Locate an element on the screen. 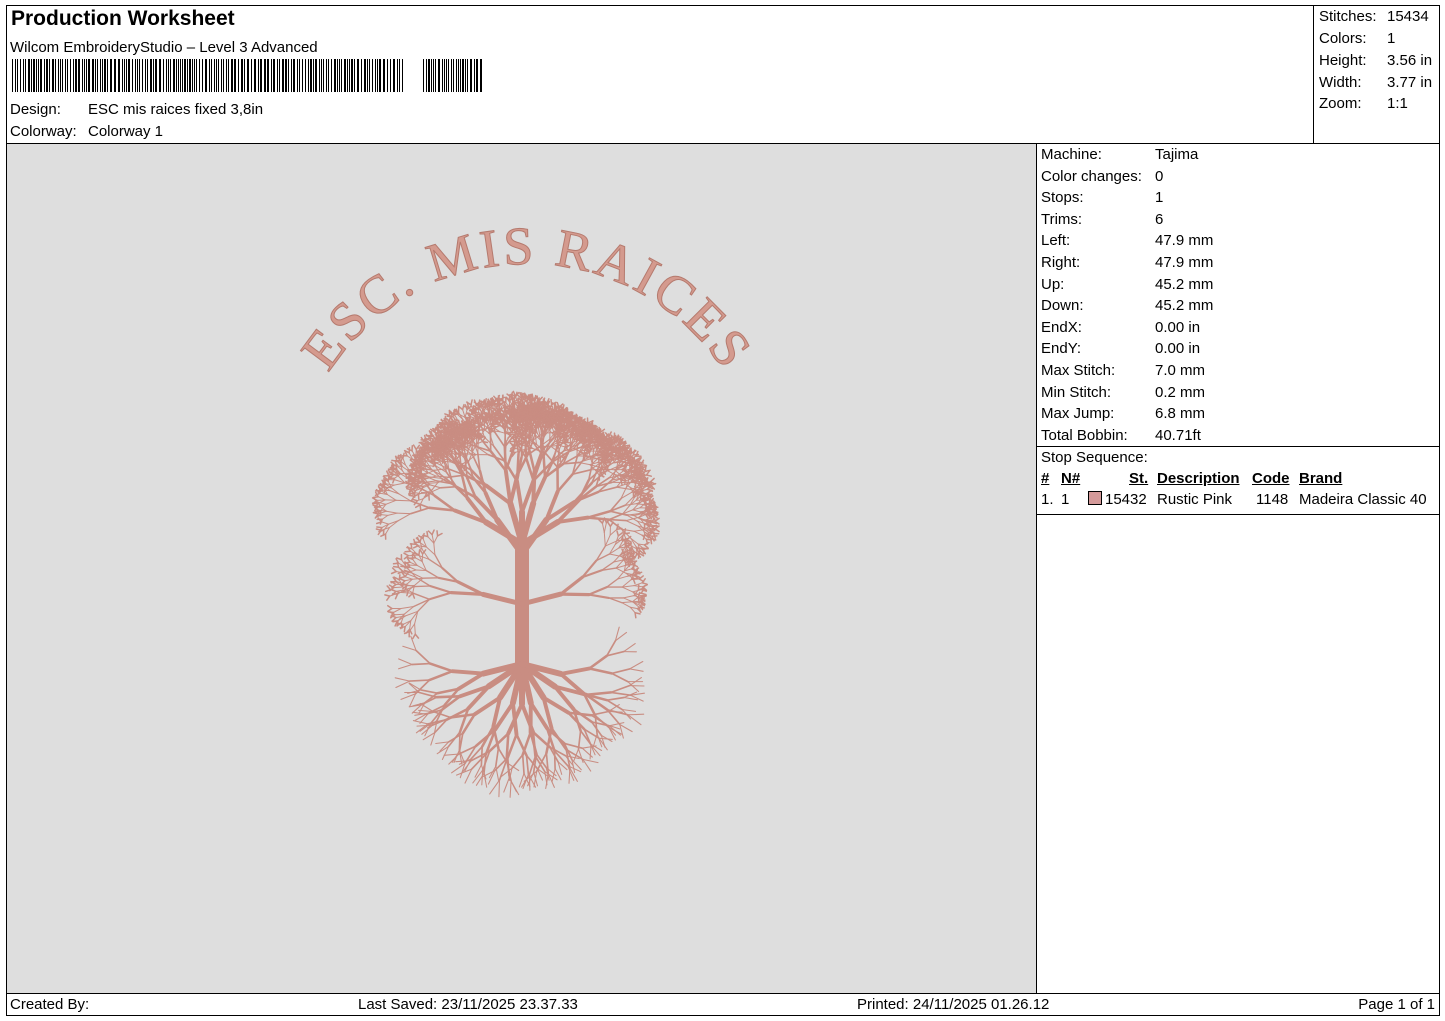 This screenshot has width=1445, height=1021. info-label: Max Jump: is located at coordinates (1078, 414).